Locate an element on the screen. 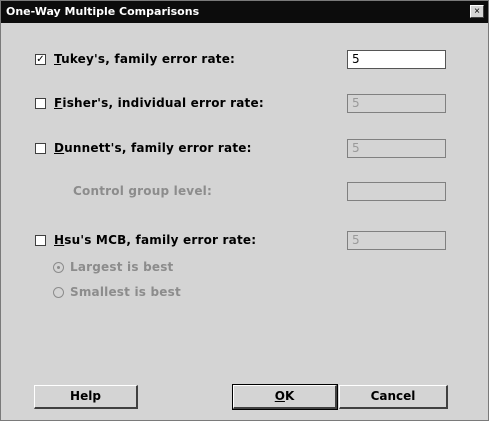  tukey-checkbox: ✓ is located at coordinates (40, 59).